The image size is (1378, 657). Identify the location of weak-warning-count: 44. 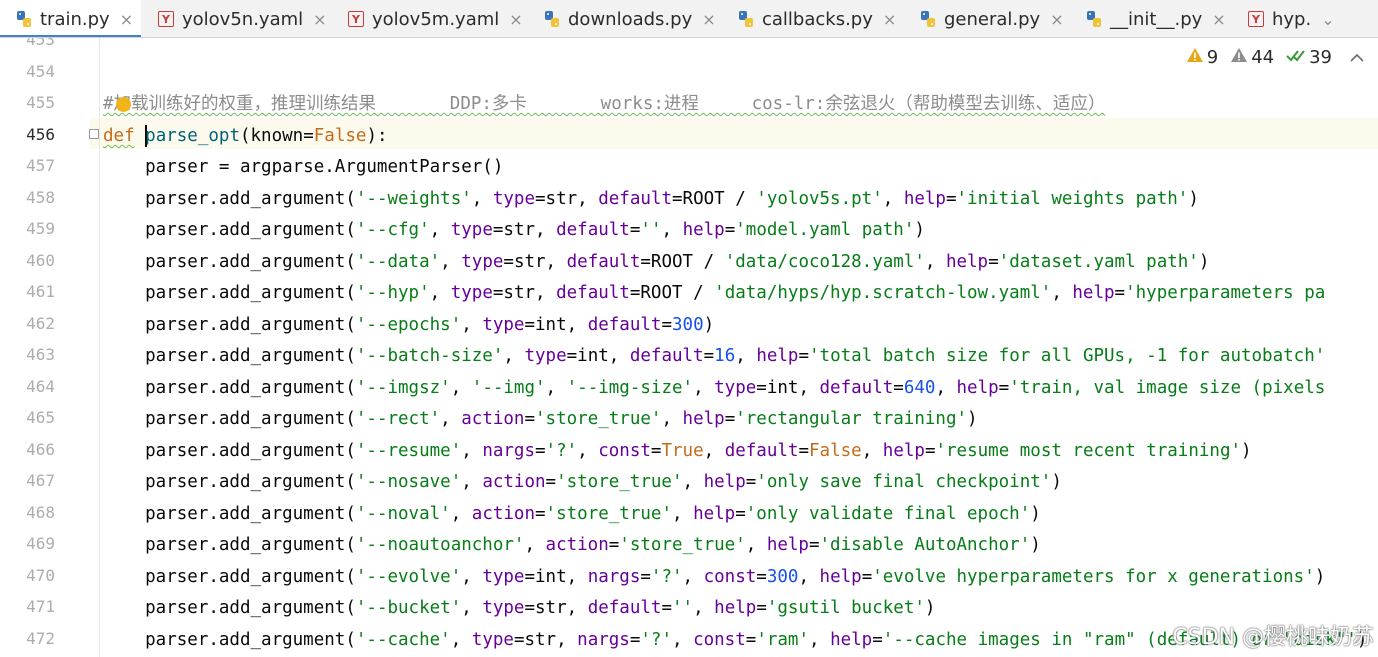
(1252, 57).